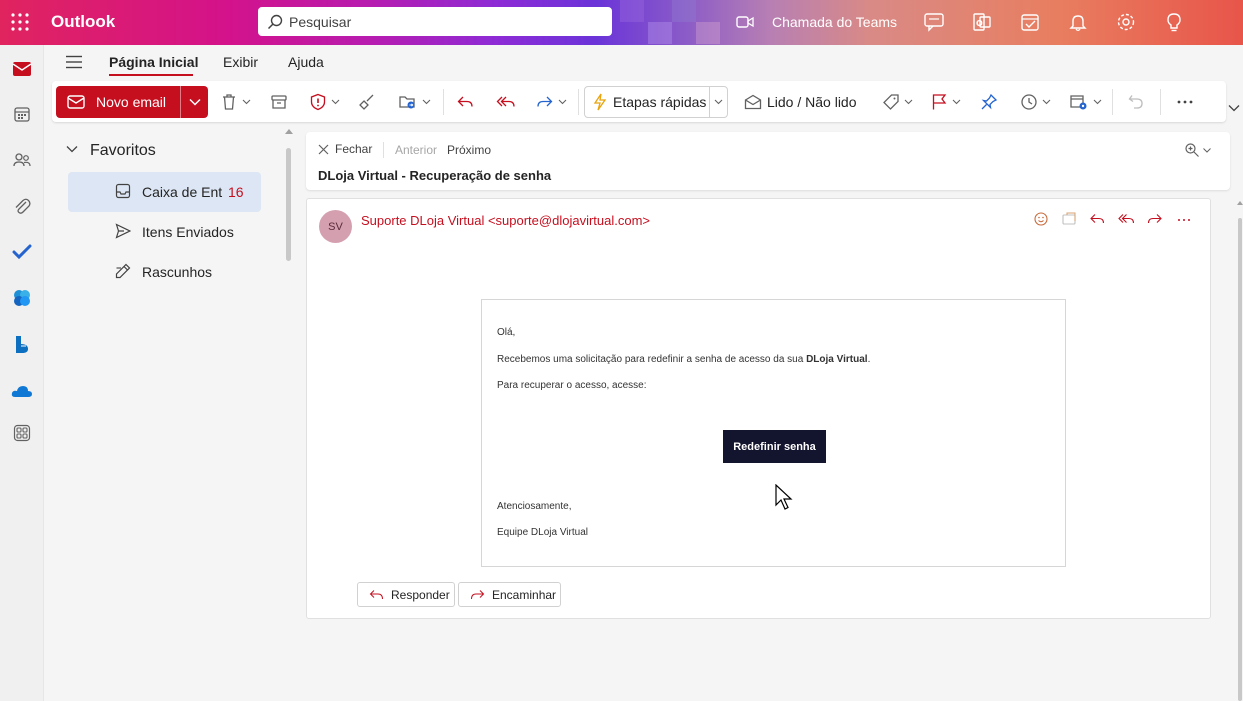  I want to click on reply-label: Responder, so click(420, 594).